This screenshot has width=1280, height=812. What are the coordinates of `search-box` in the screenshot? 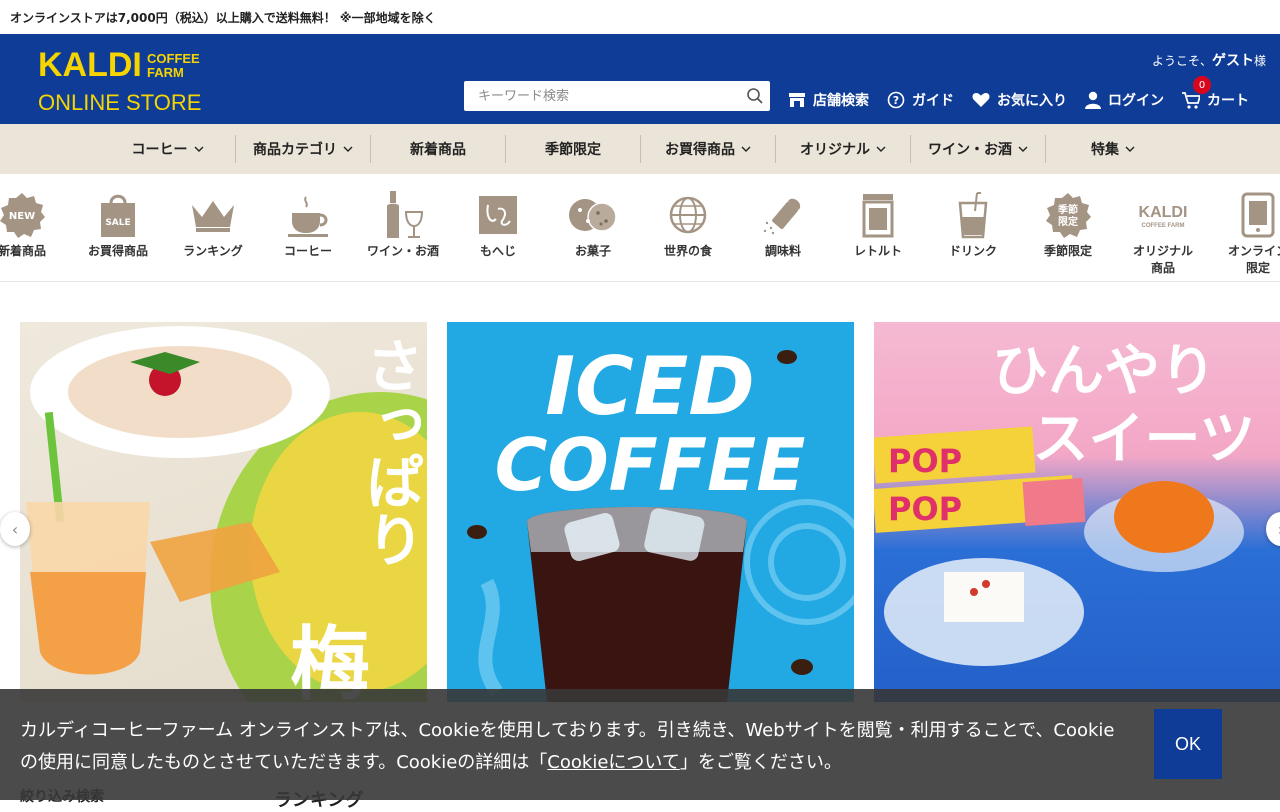 It's located at (617, 96).